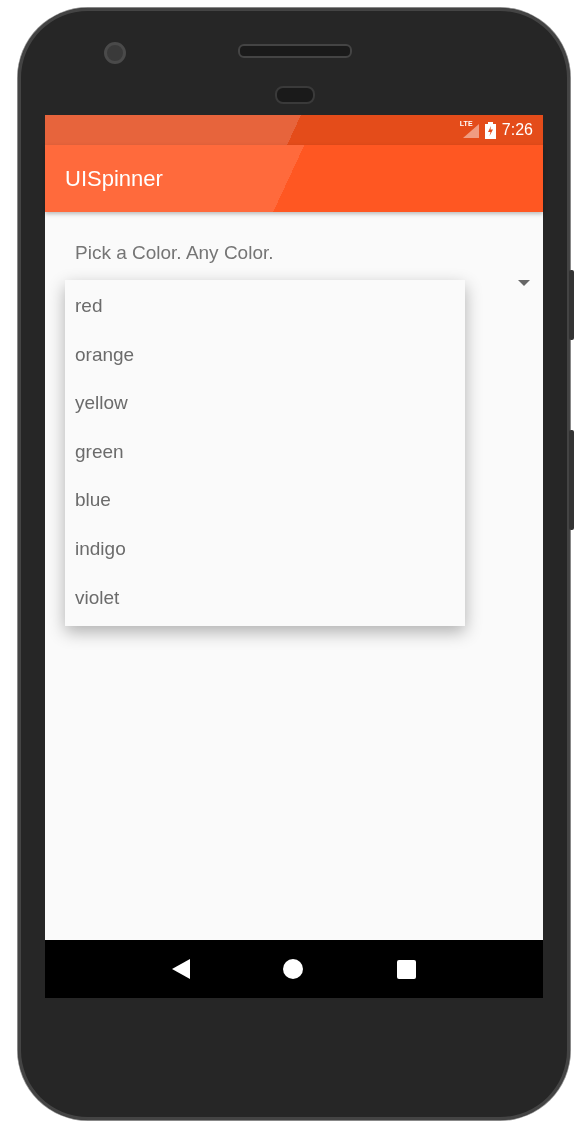 The width and height of the screenshot is (583, 1126). I want to click on dropdown-option: violet, so click(265, 599).